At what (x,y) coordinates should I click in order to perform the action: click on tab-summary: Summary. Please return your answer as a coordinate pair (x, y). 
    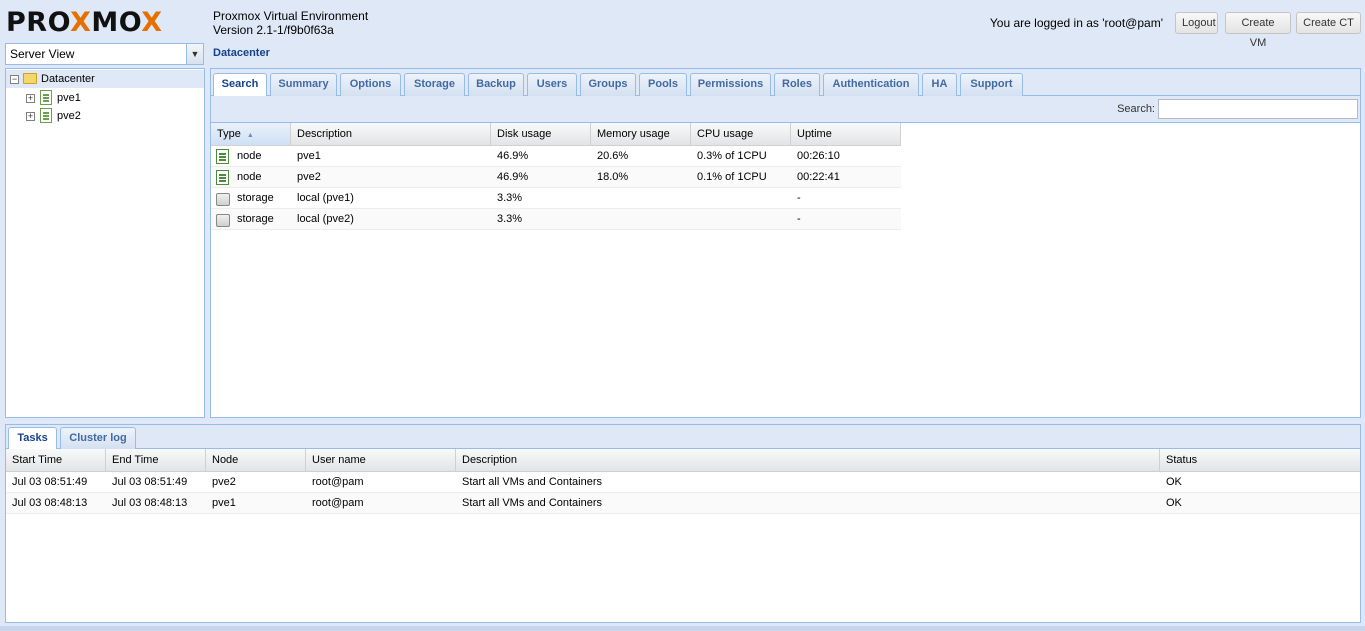
    Looking at the image, I should click on (303, 84).